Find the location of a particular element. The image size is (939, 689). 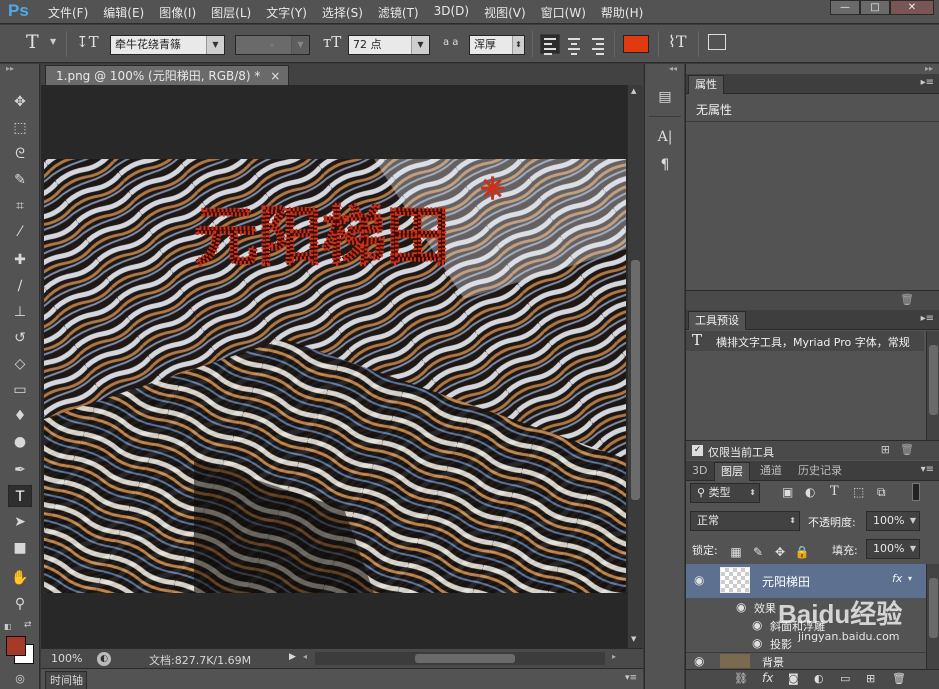

status-menu-icon: ◐ is located at coordinates (104, 659).